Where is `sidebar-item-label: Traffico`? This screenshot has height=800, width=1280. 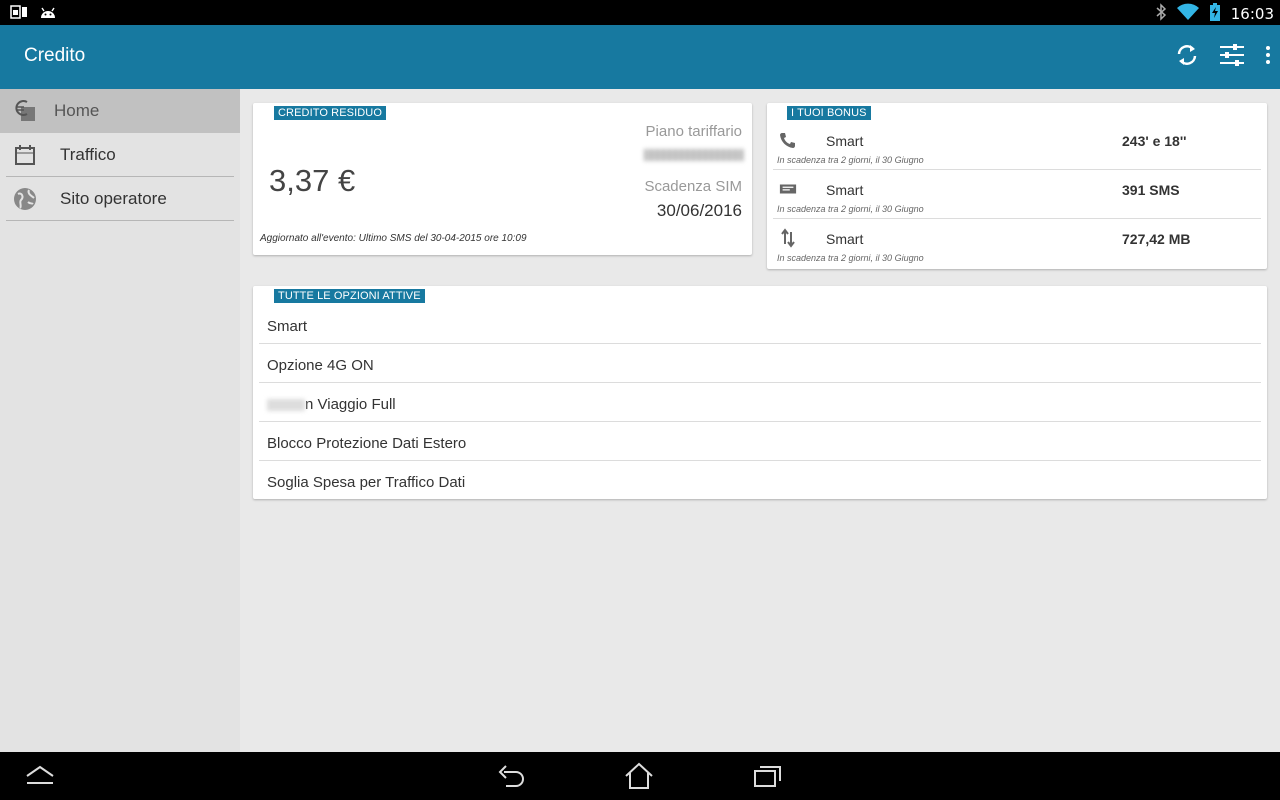 sidebar-item-label: Traffico is located at coordinates (88, 154).